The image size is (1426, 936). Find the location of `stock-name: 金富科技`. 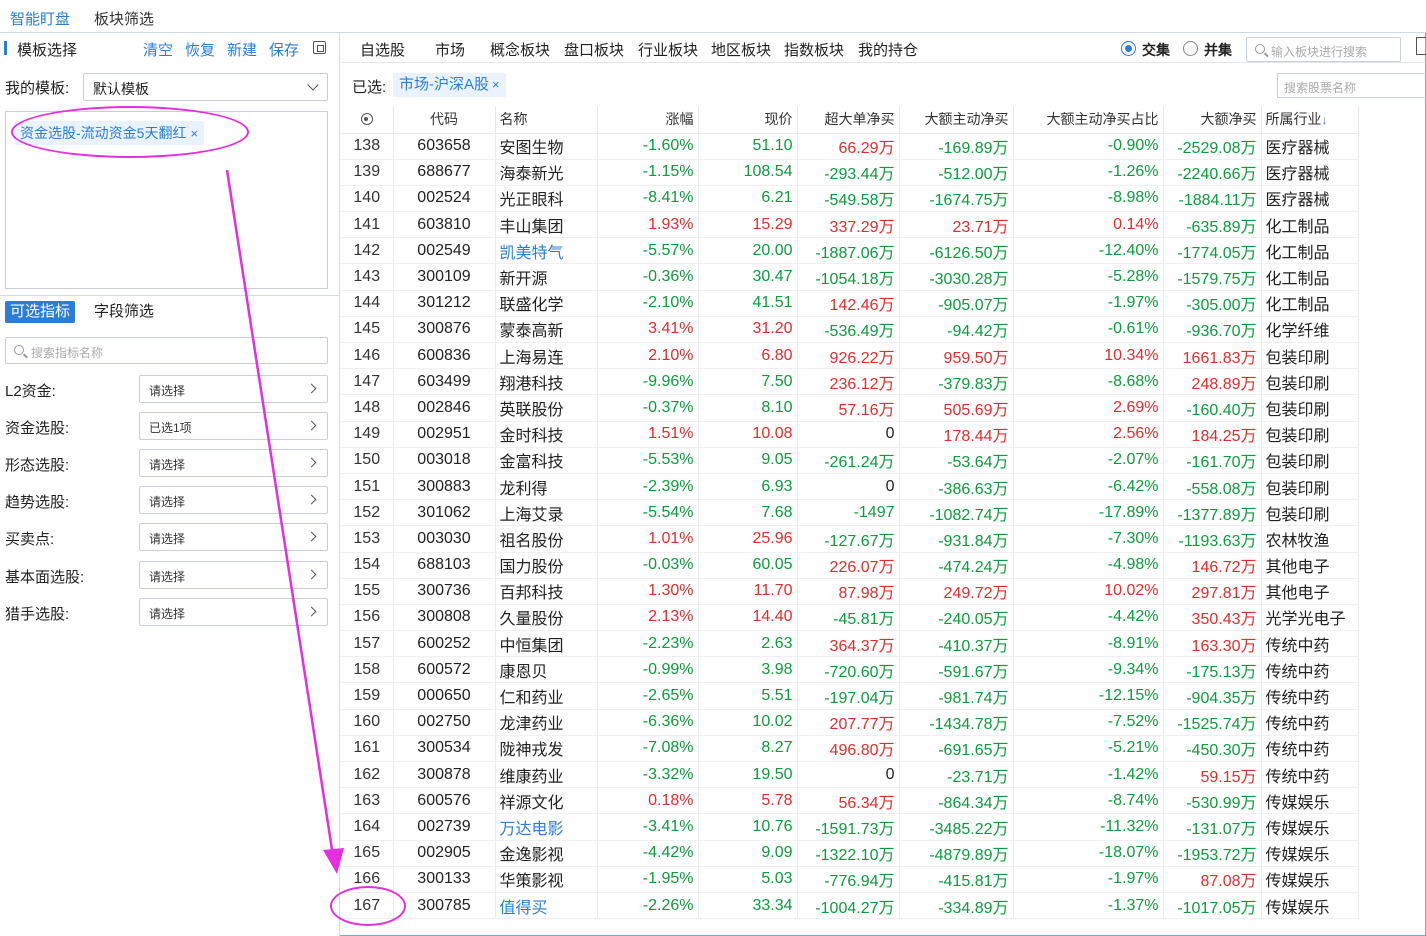

stock-name: 金富科技 is located at coordinates (546, 460).